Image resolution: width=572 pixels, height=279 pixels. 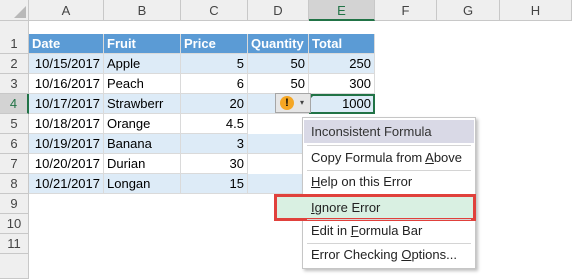 I want to click on cell-e4-active: 1000, so click(x=342, y=104).